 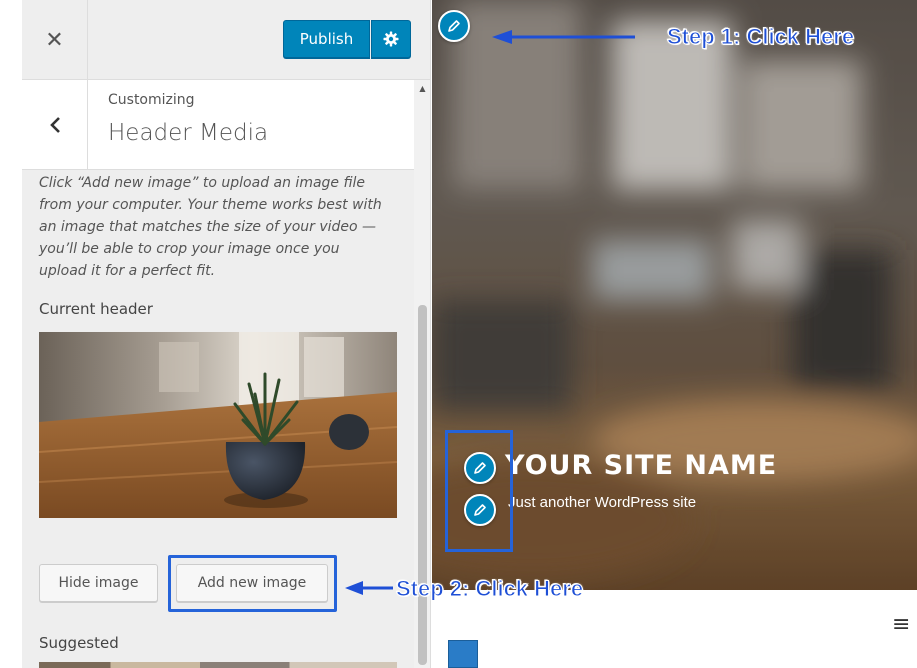 What do you see at coordinates (463, 654) in the screenshot?
I see `content-block` at bounding box center [463, 654].